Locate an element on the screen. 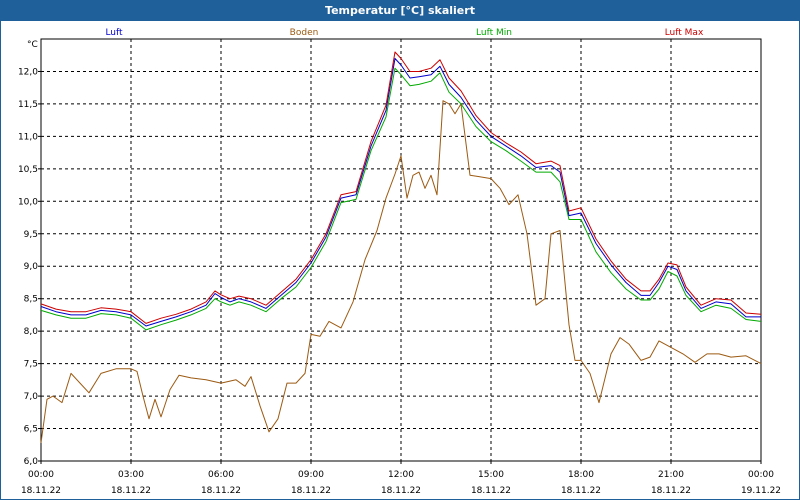  legend-entry-luft-min: Luft Min is located at coordinates (494, 33).